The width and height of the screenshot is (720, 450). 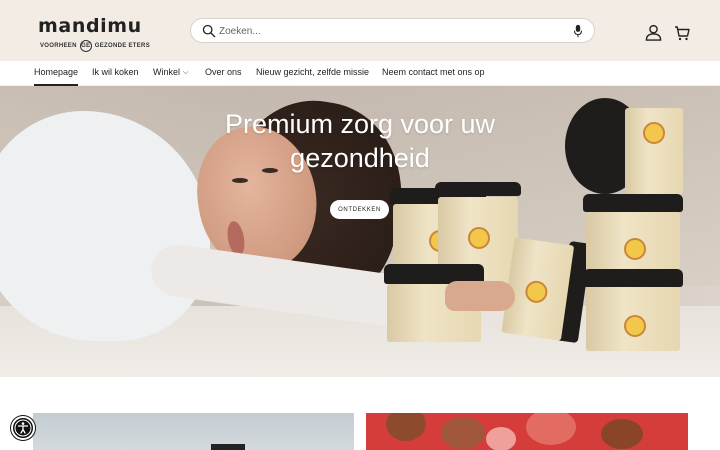 What do you see at coordinates (360, 158) in the screenshot?
I see `hero-title-line-2: gezondheid` at bounding box center [360, 158].